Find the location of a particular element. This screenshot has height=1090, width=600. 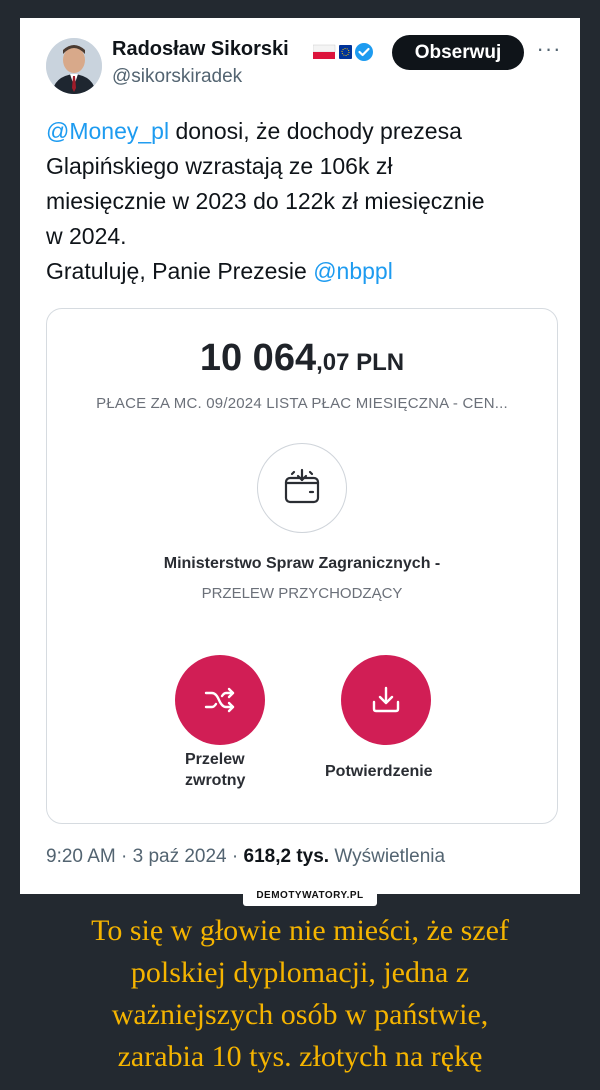

follow-button: Obserwuj is located at coordinates (458, 52).